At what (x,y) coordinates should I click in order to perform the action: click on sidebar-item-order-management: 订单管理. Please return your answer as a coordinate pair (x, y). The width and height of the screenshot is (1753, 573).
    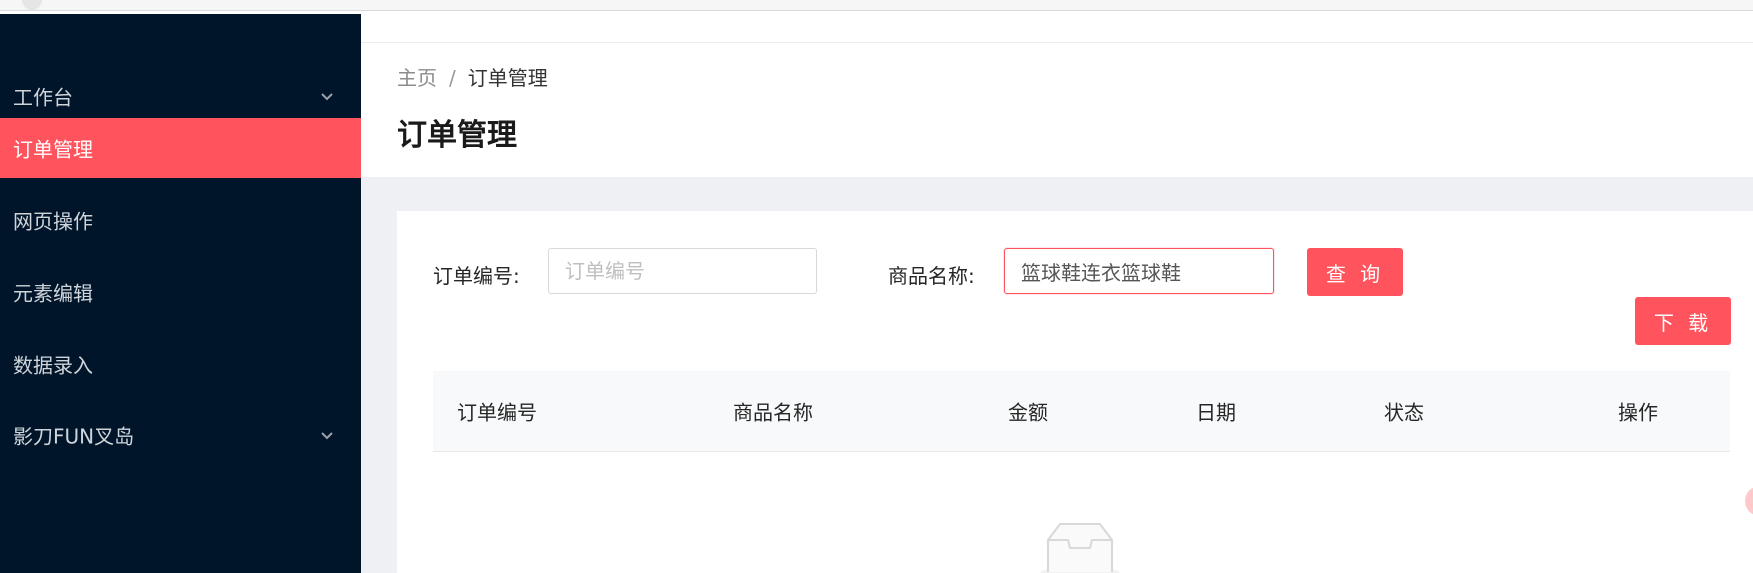
    Looking at the image, I should click on (180, 148).